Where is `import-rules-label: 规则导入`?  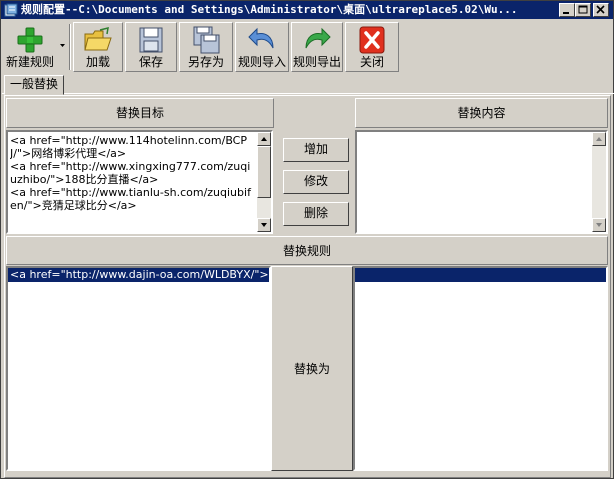 import-rules-label: 规则导入 is located at coordinates (261, 62).